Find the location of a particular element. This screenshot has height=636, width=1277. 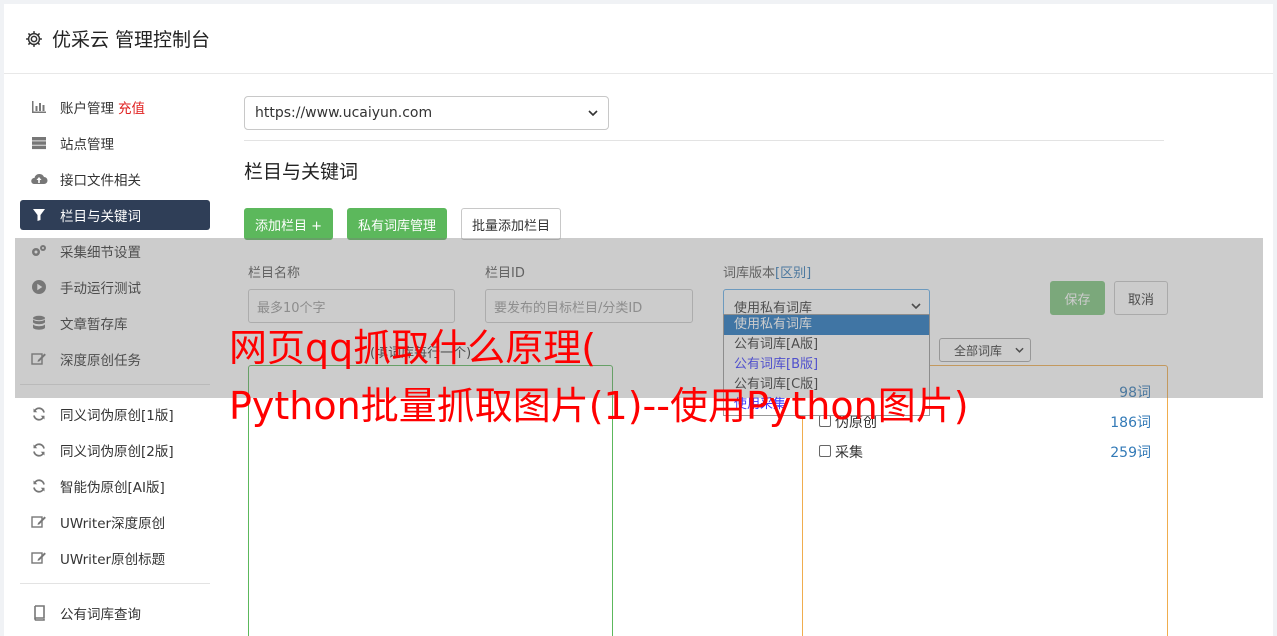

sidebar-item-ai-original: 智能伪原创[AI版] is located at coordinates (115, 486).